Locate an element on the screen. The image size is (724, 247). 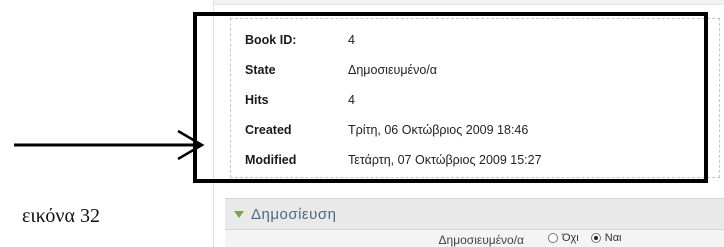
figure-caption: εικόνα 32 is located at coordinates (61, 216).